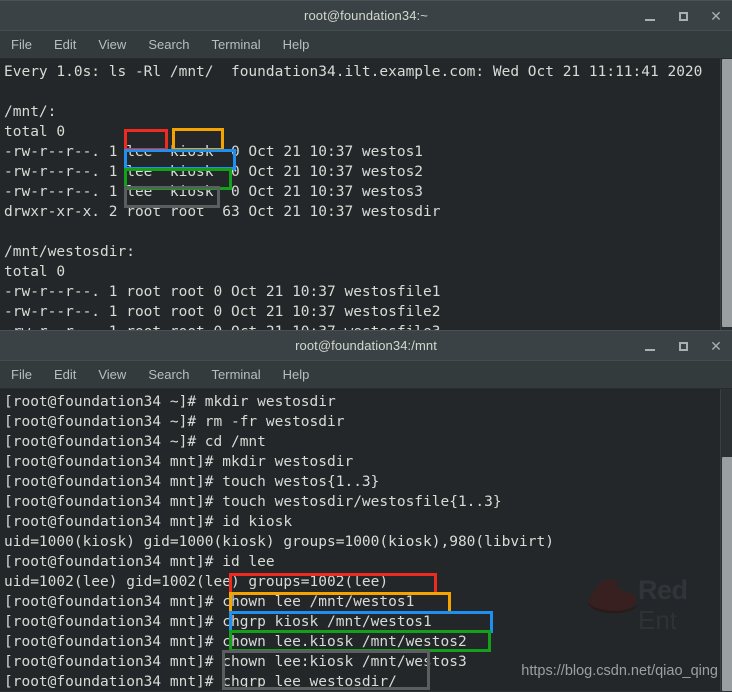 Image resolution: width=732 pixels, height=692 pixels. What do you see at coordinates (619, 671) in the screenshot?
I see `csdn-blog-watermark: https://blog.csdn.net/qiao_qing` at bounding box center [619, 671].